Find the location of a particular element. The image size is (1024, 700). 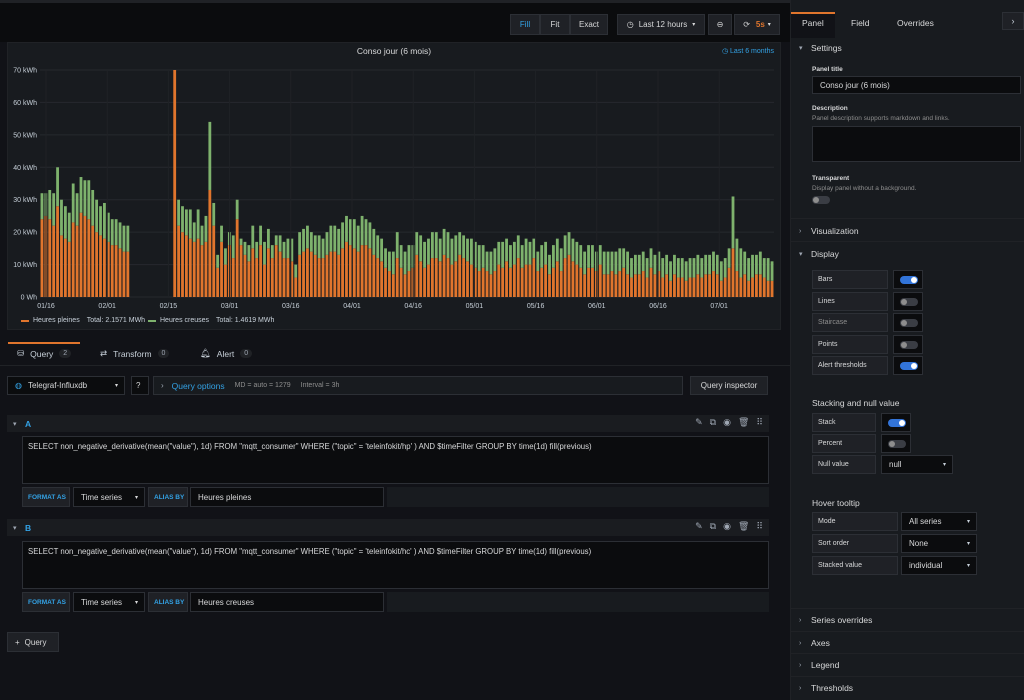

lines-switch is located at coordinates (908, 301).